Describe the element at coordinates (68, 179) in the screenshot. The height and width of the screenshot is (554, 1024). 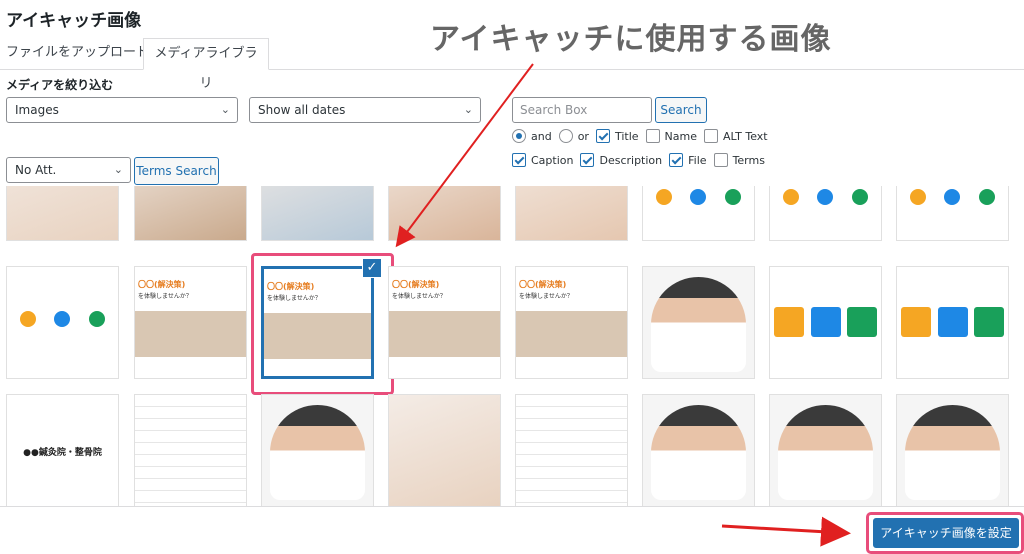
I see `category-select: No Att. Categories ⌄` at that location.